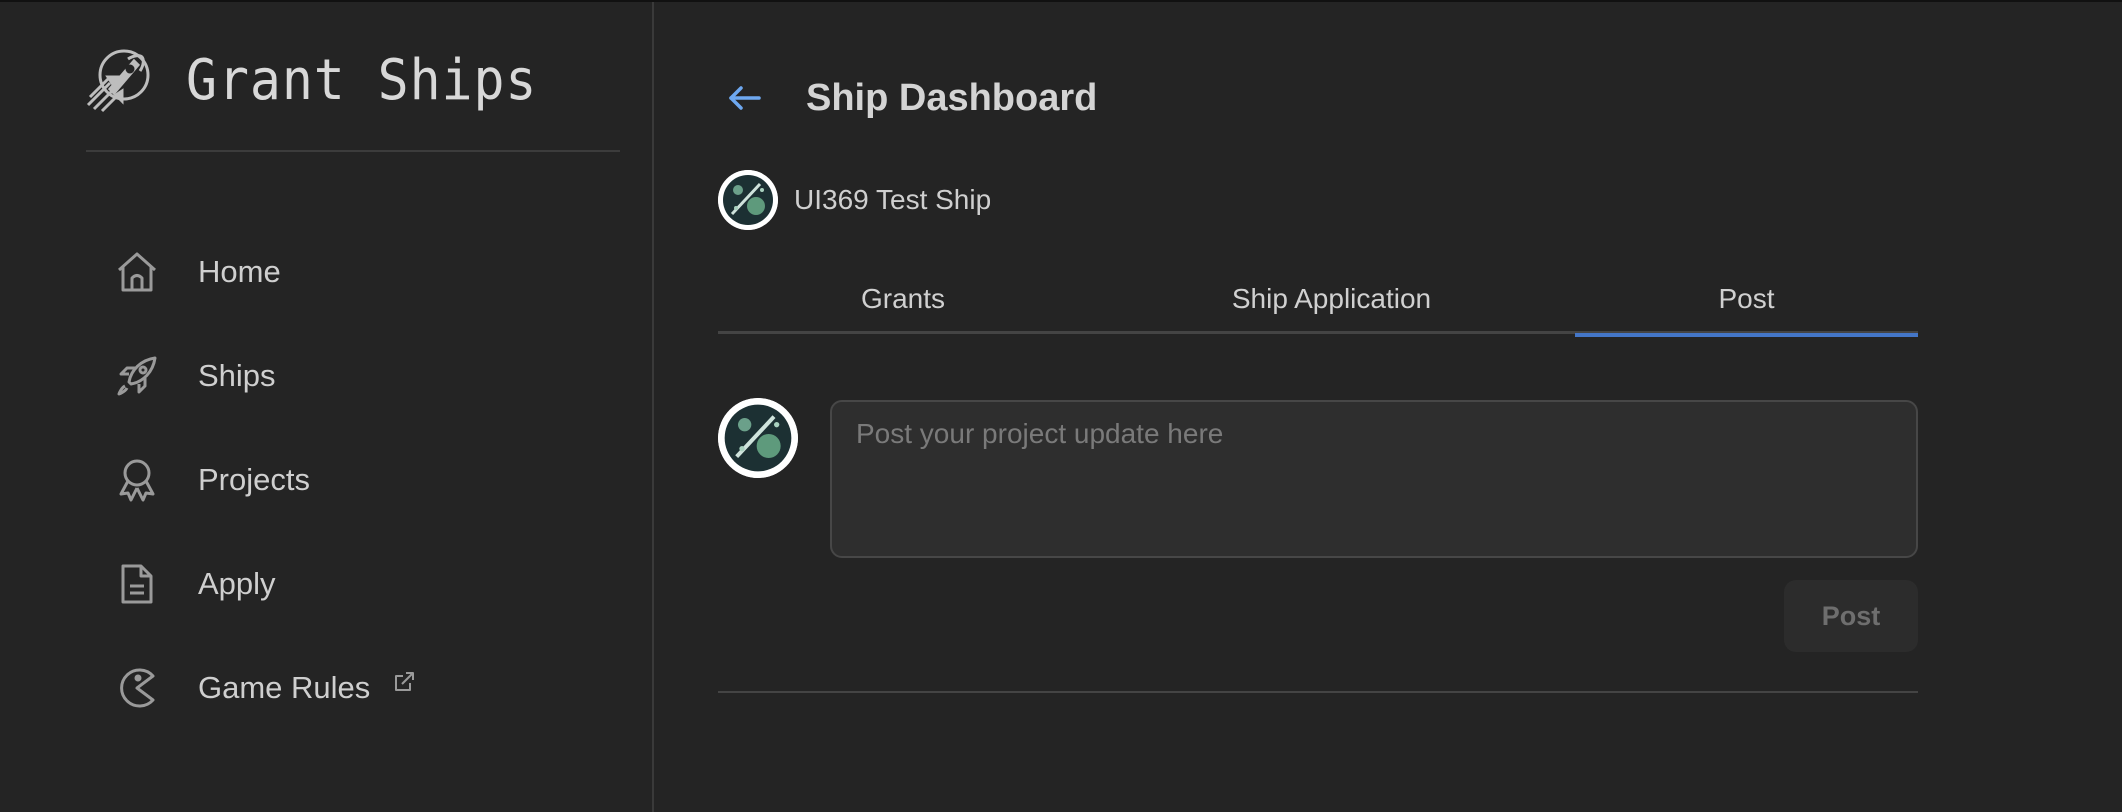 This screenshot has width=2122, height=812. Describe the element at coordinates (1374, 479) in the screenshot. I see `post-update-input` at that location.